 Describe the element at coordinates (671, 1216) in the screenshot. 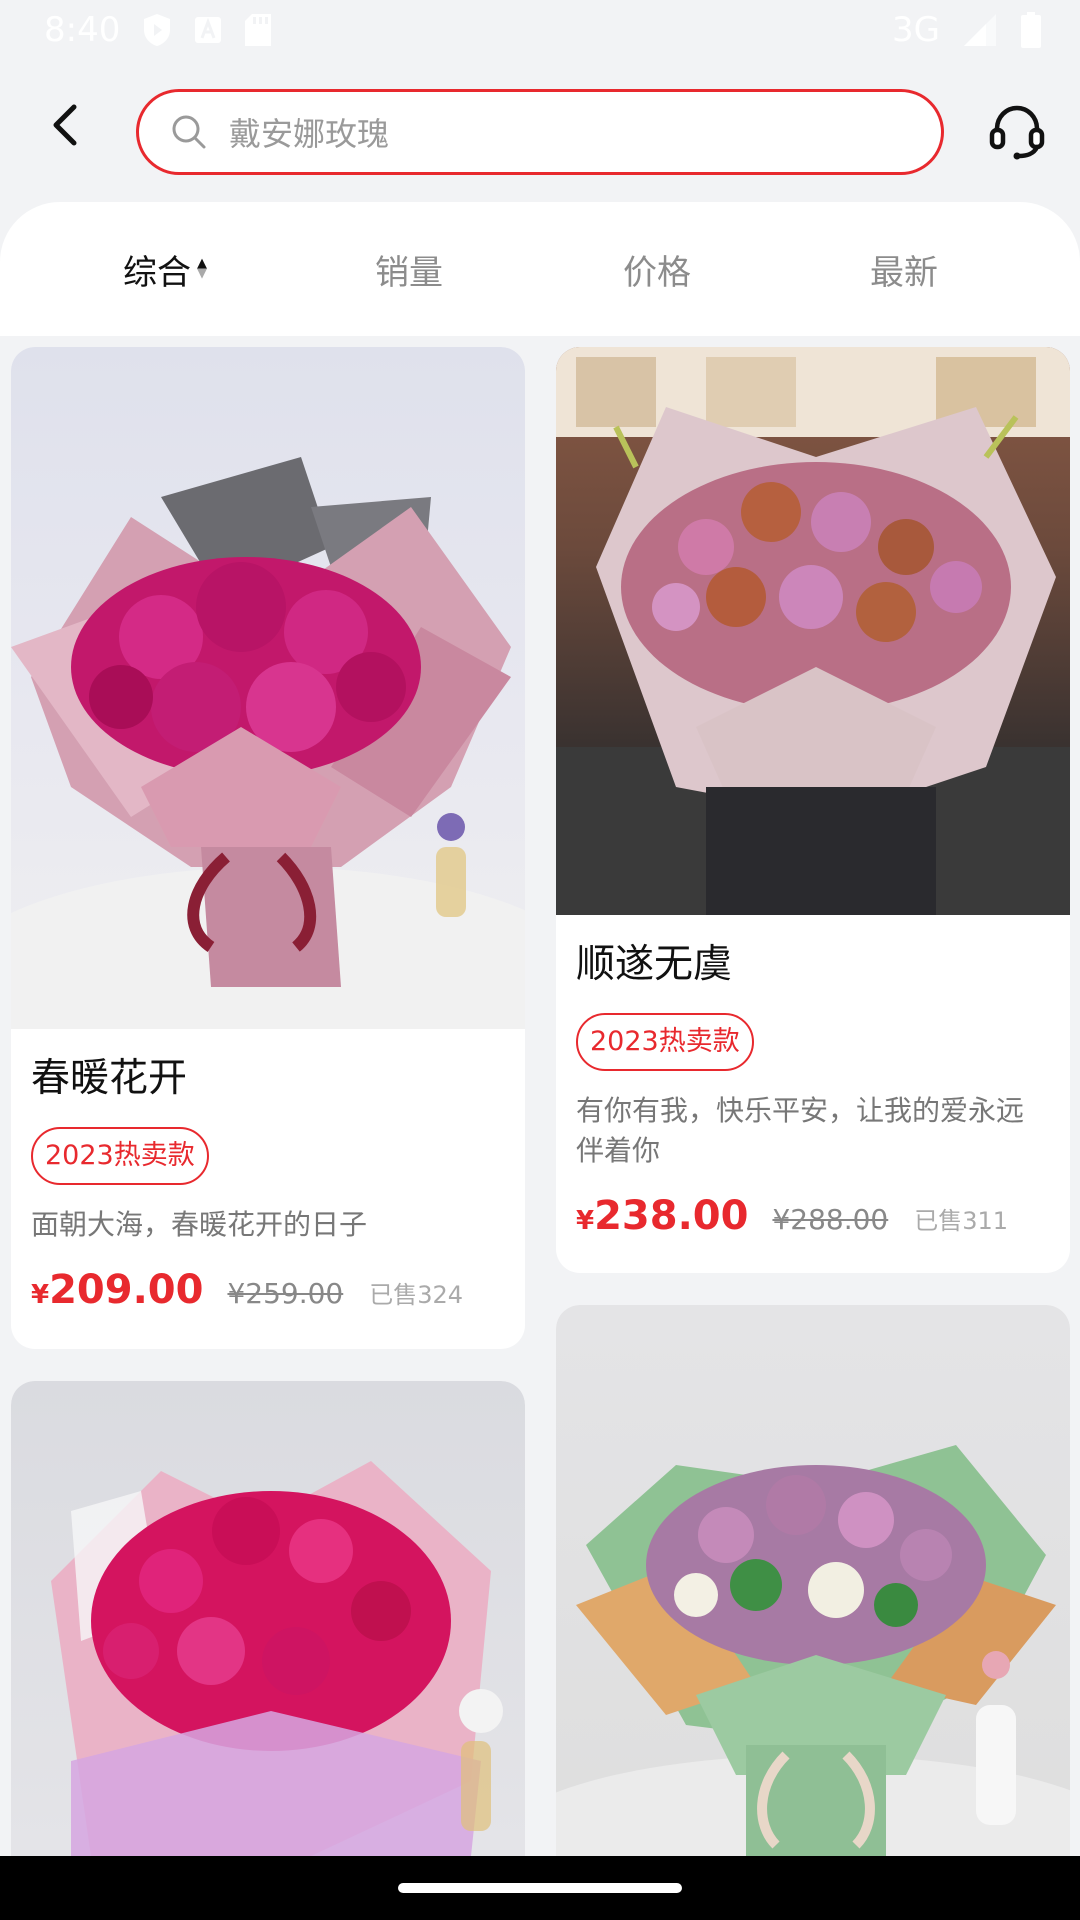

I see `current-price: 238.00` at that location.